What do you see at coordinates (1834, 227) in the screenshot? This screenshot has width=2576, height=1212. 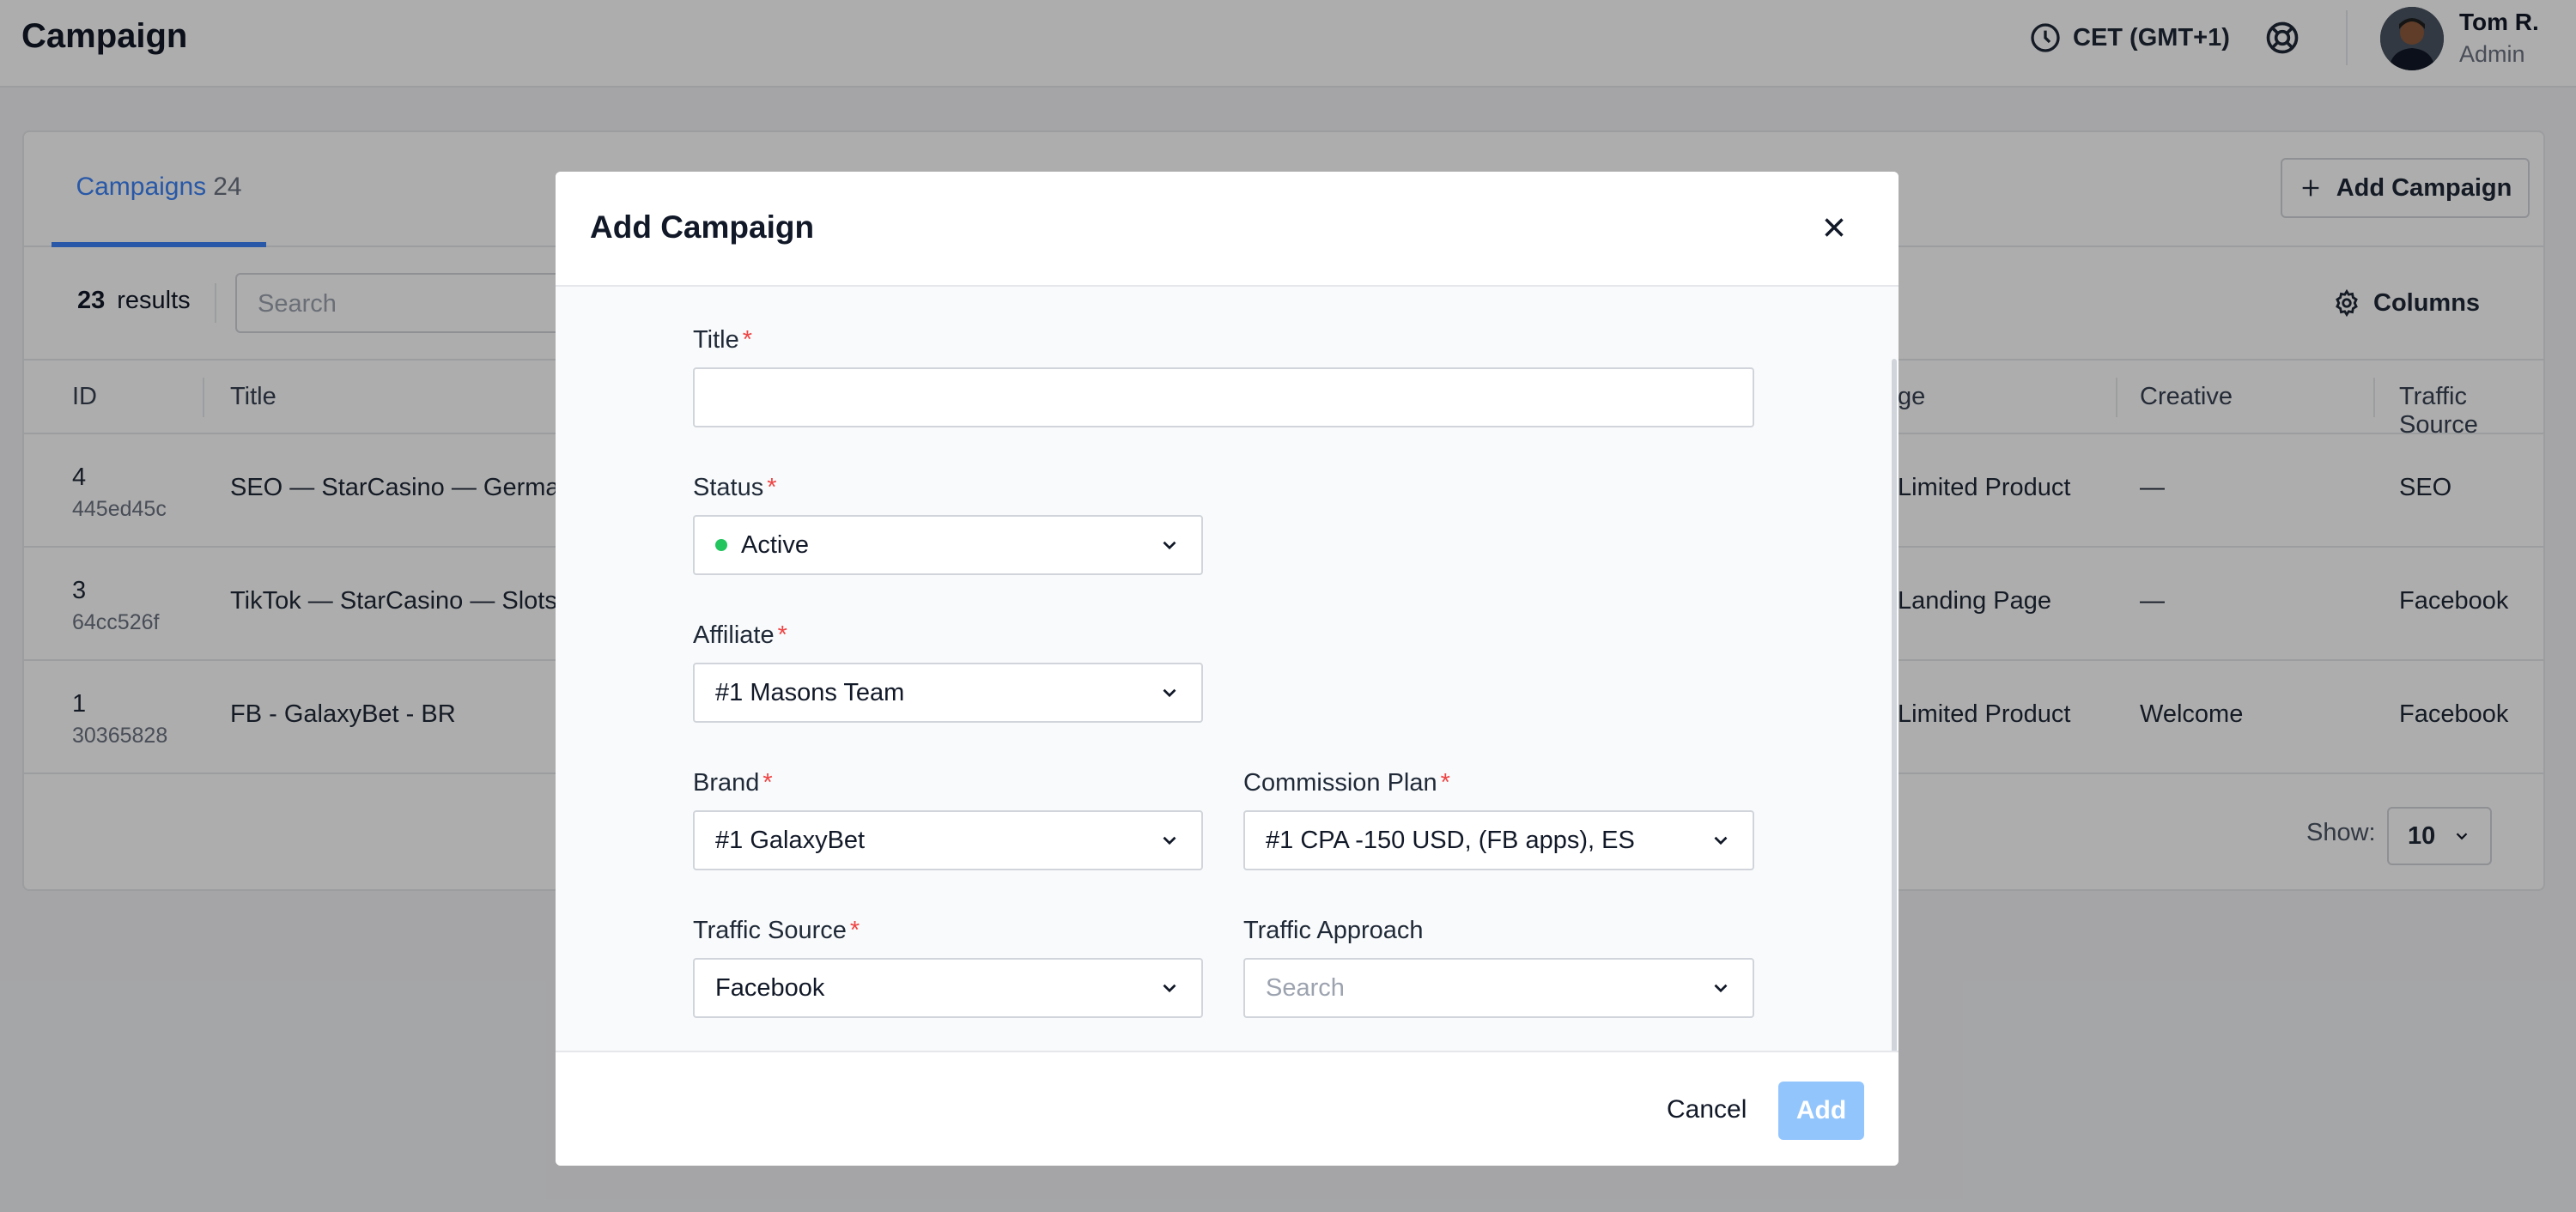 I see `close-icon` at bounding box center [1834, 227].